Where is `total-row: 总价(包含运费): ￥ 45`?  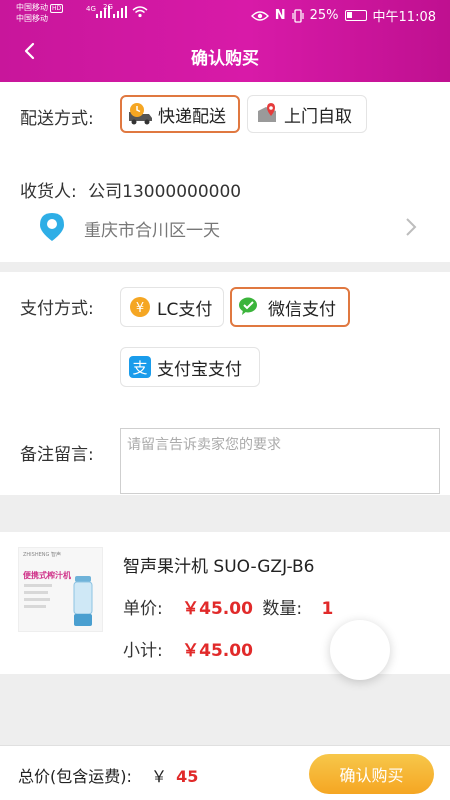
total-row: 总价(包含运费): ￥ 45 is located at coordinates (108, 775).